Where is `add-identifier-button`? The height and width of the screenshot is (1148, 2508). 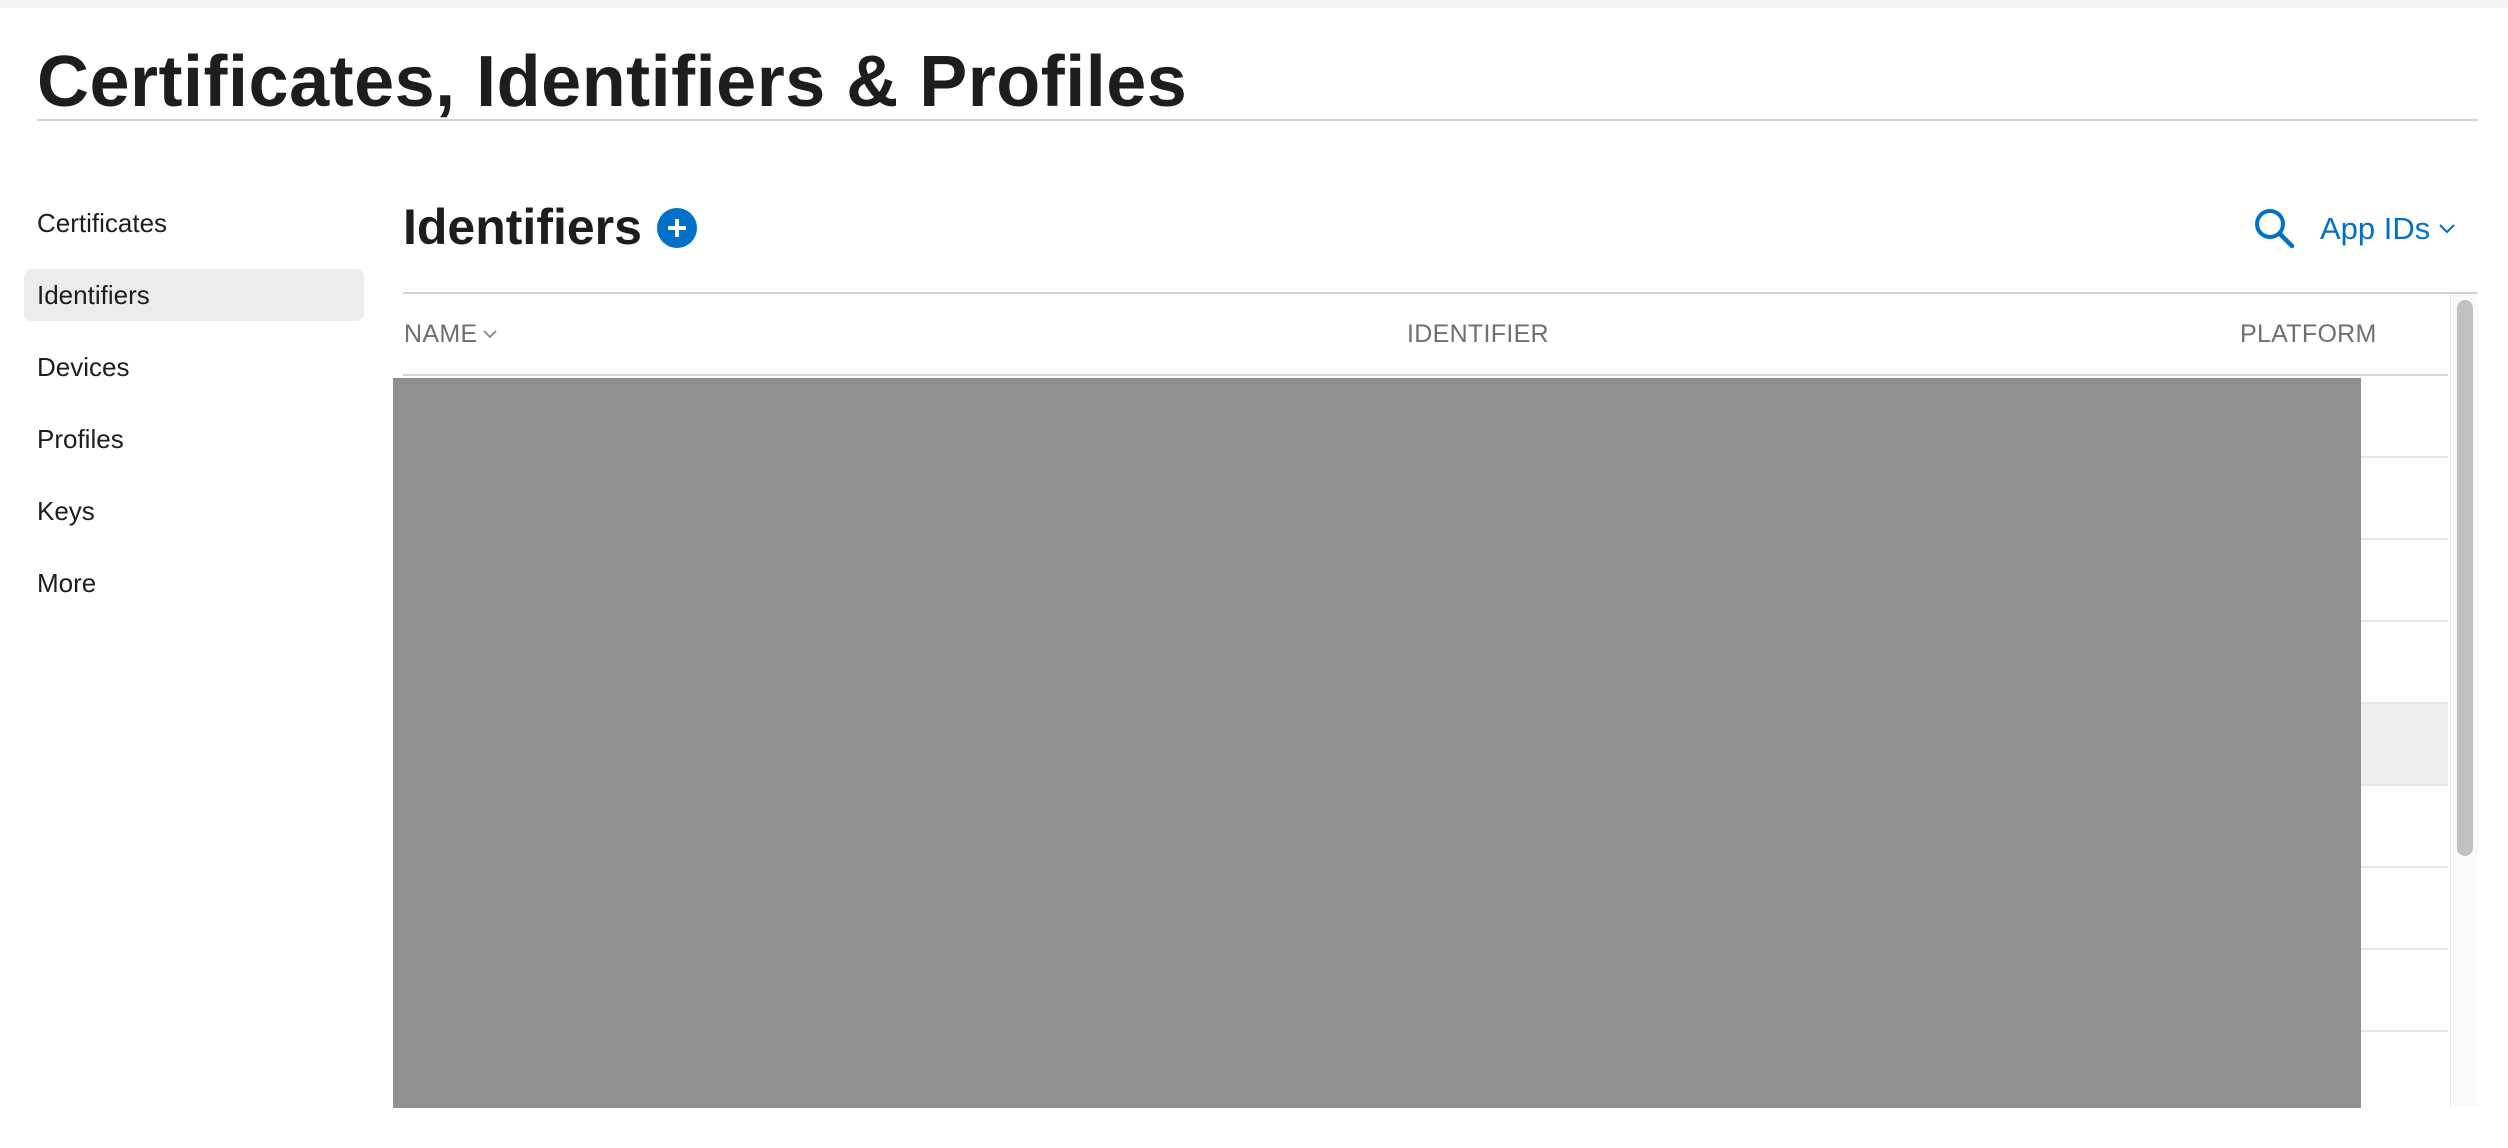 add-identifier-button is located at coordinates (677, 228).